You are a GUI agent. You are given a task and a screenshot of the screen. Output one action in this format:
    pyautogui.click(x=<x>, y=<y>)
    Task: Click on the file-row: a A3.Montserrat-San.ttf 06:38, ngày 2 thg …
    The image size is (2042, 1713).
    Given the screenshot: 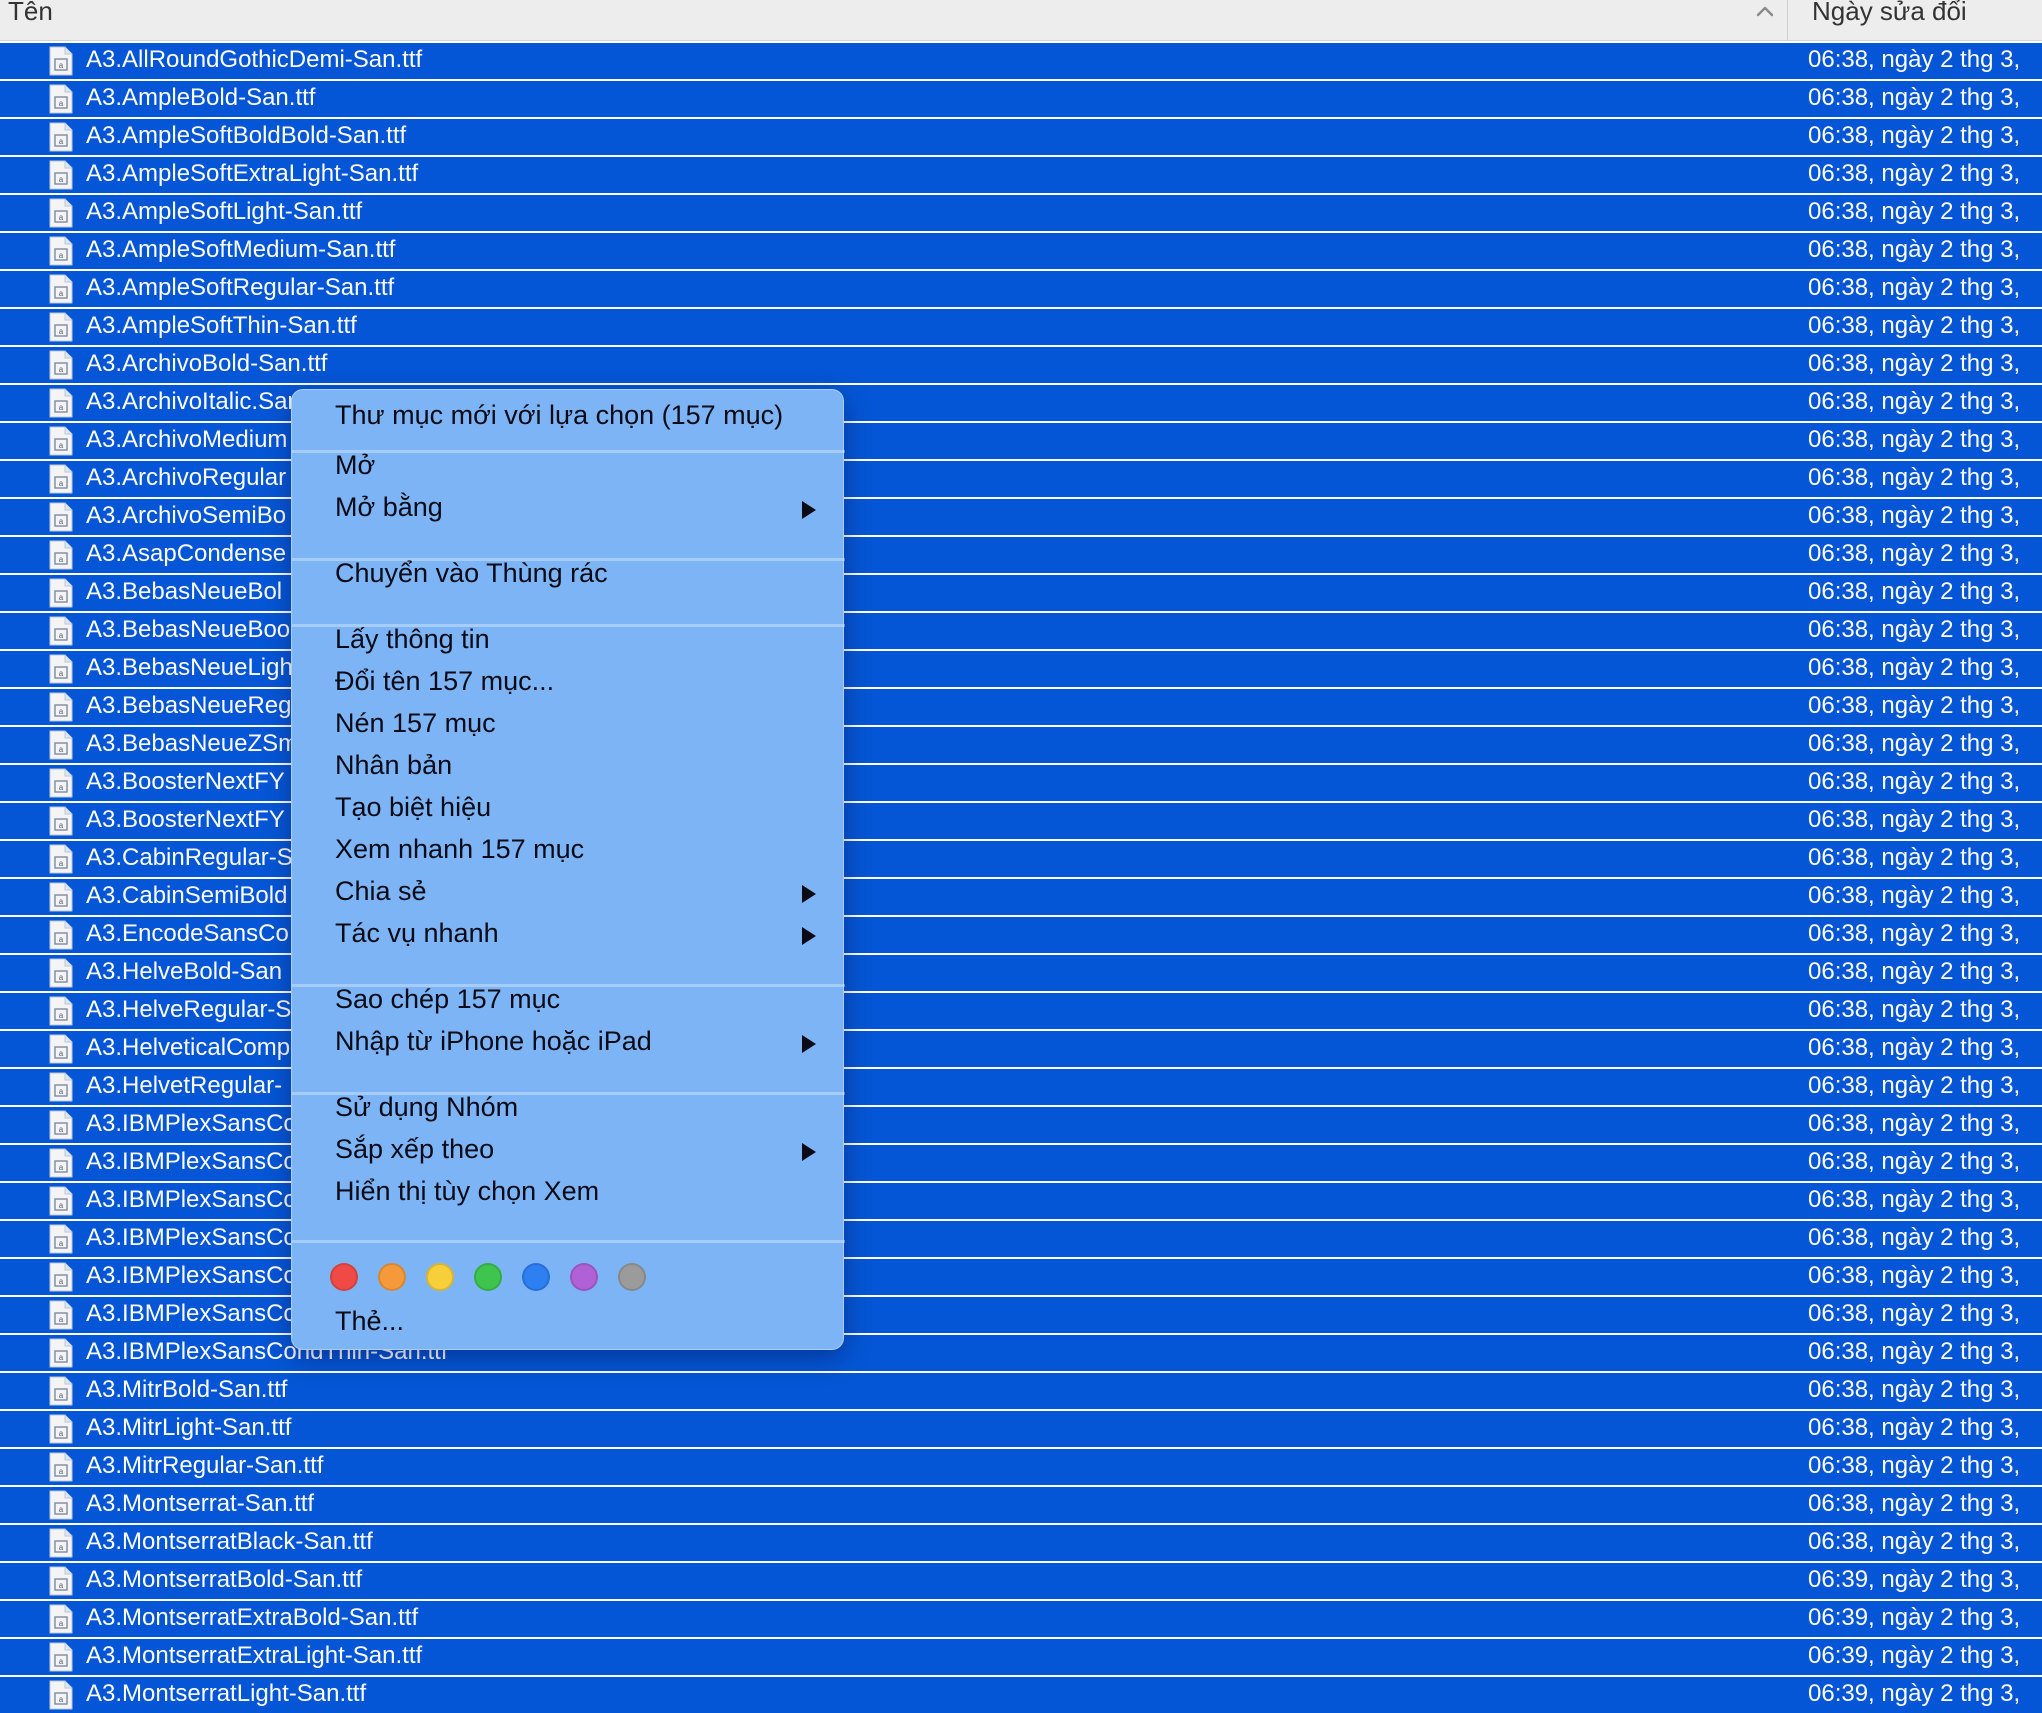 What is the action you would take?
    pyautogui.click(x=1021, y=1504)
    